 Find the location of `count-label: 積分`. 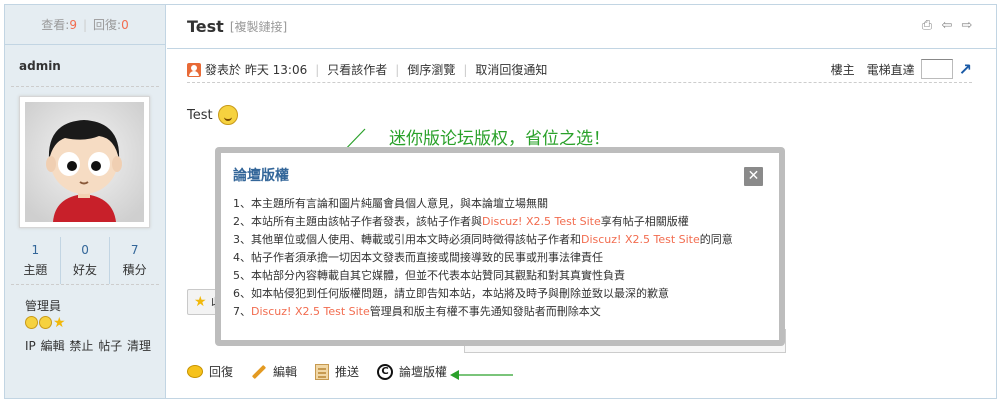

count-label: 積分 is located at coordinates (134, 270).